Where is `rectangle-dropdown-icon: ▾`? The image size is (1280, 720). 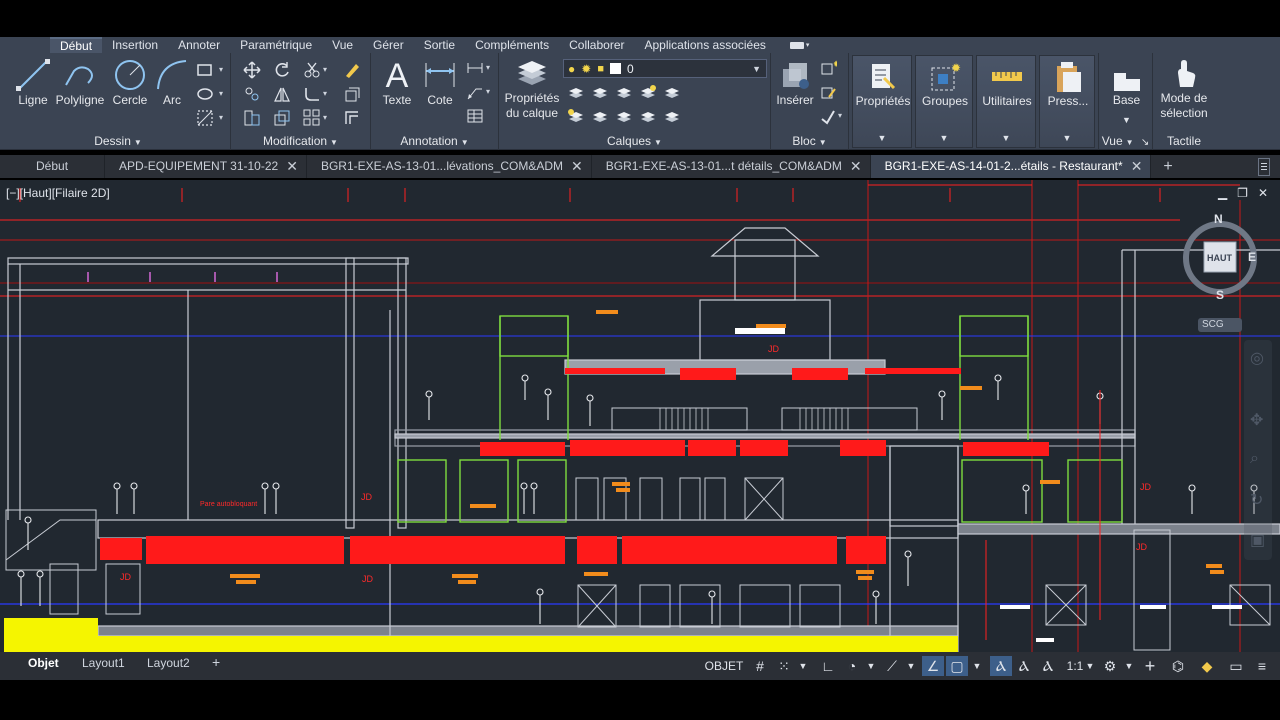
rectangle-dropdown-icon: ▾ is located at coordinates (221, 69).